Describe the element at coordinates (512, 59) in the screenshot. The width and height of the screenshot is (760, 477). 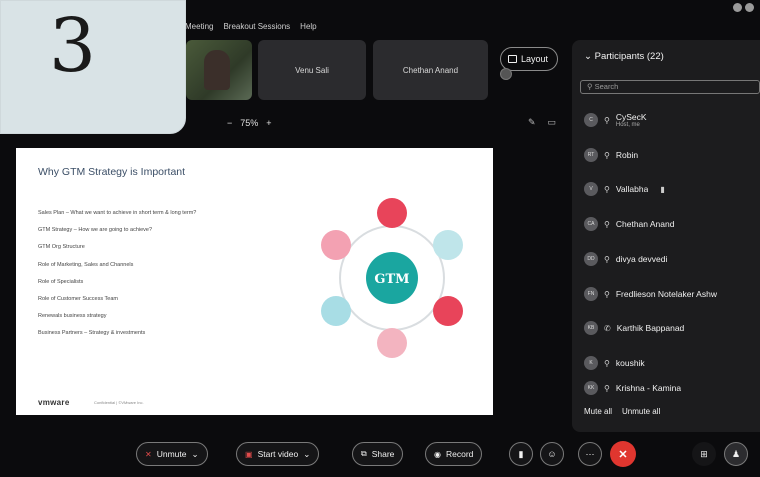
I see `layout-icon` at that location.